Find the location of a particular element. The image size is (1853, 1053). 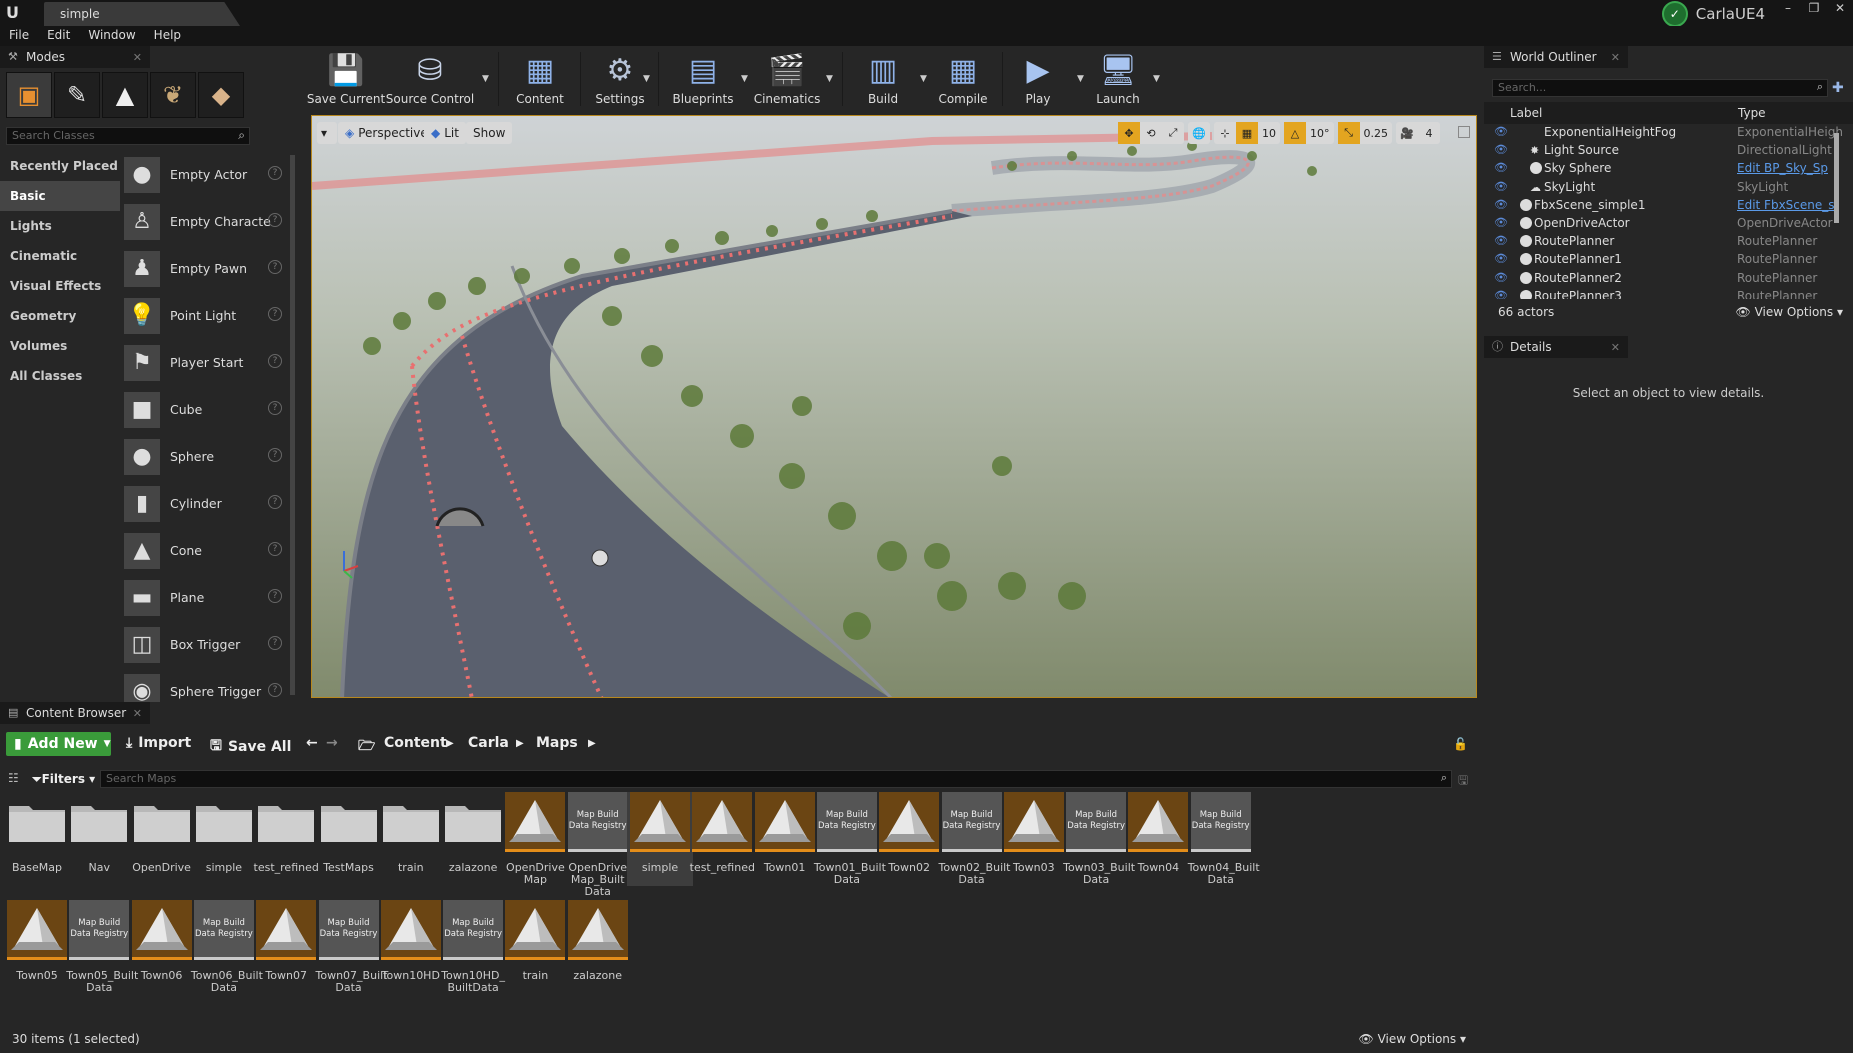

asset-map: zalazone is located at coordinates (598, 947).